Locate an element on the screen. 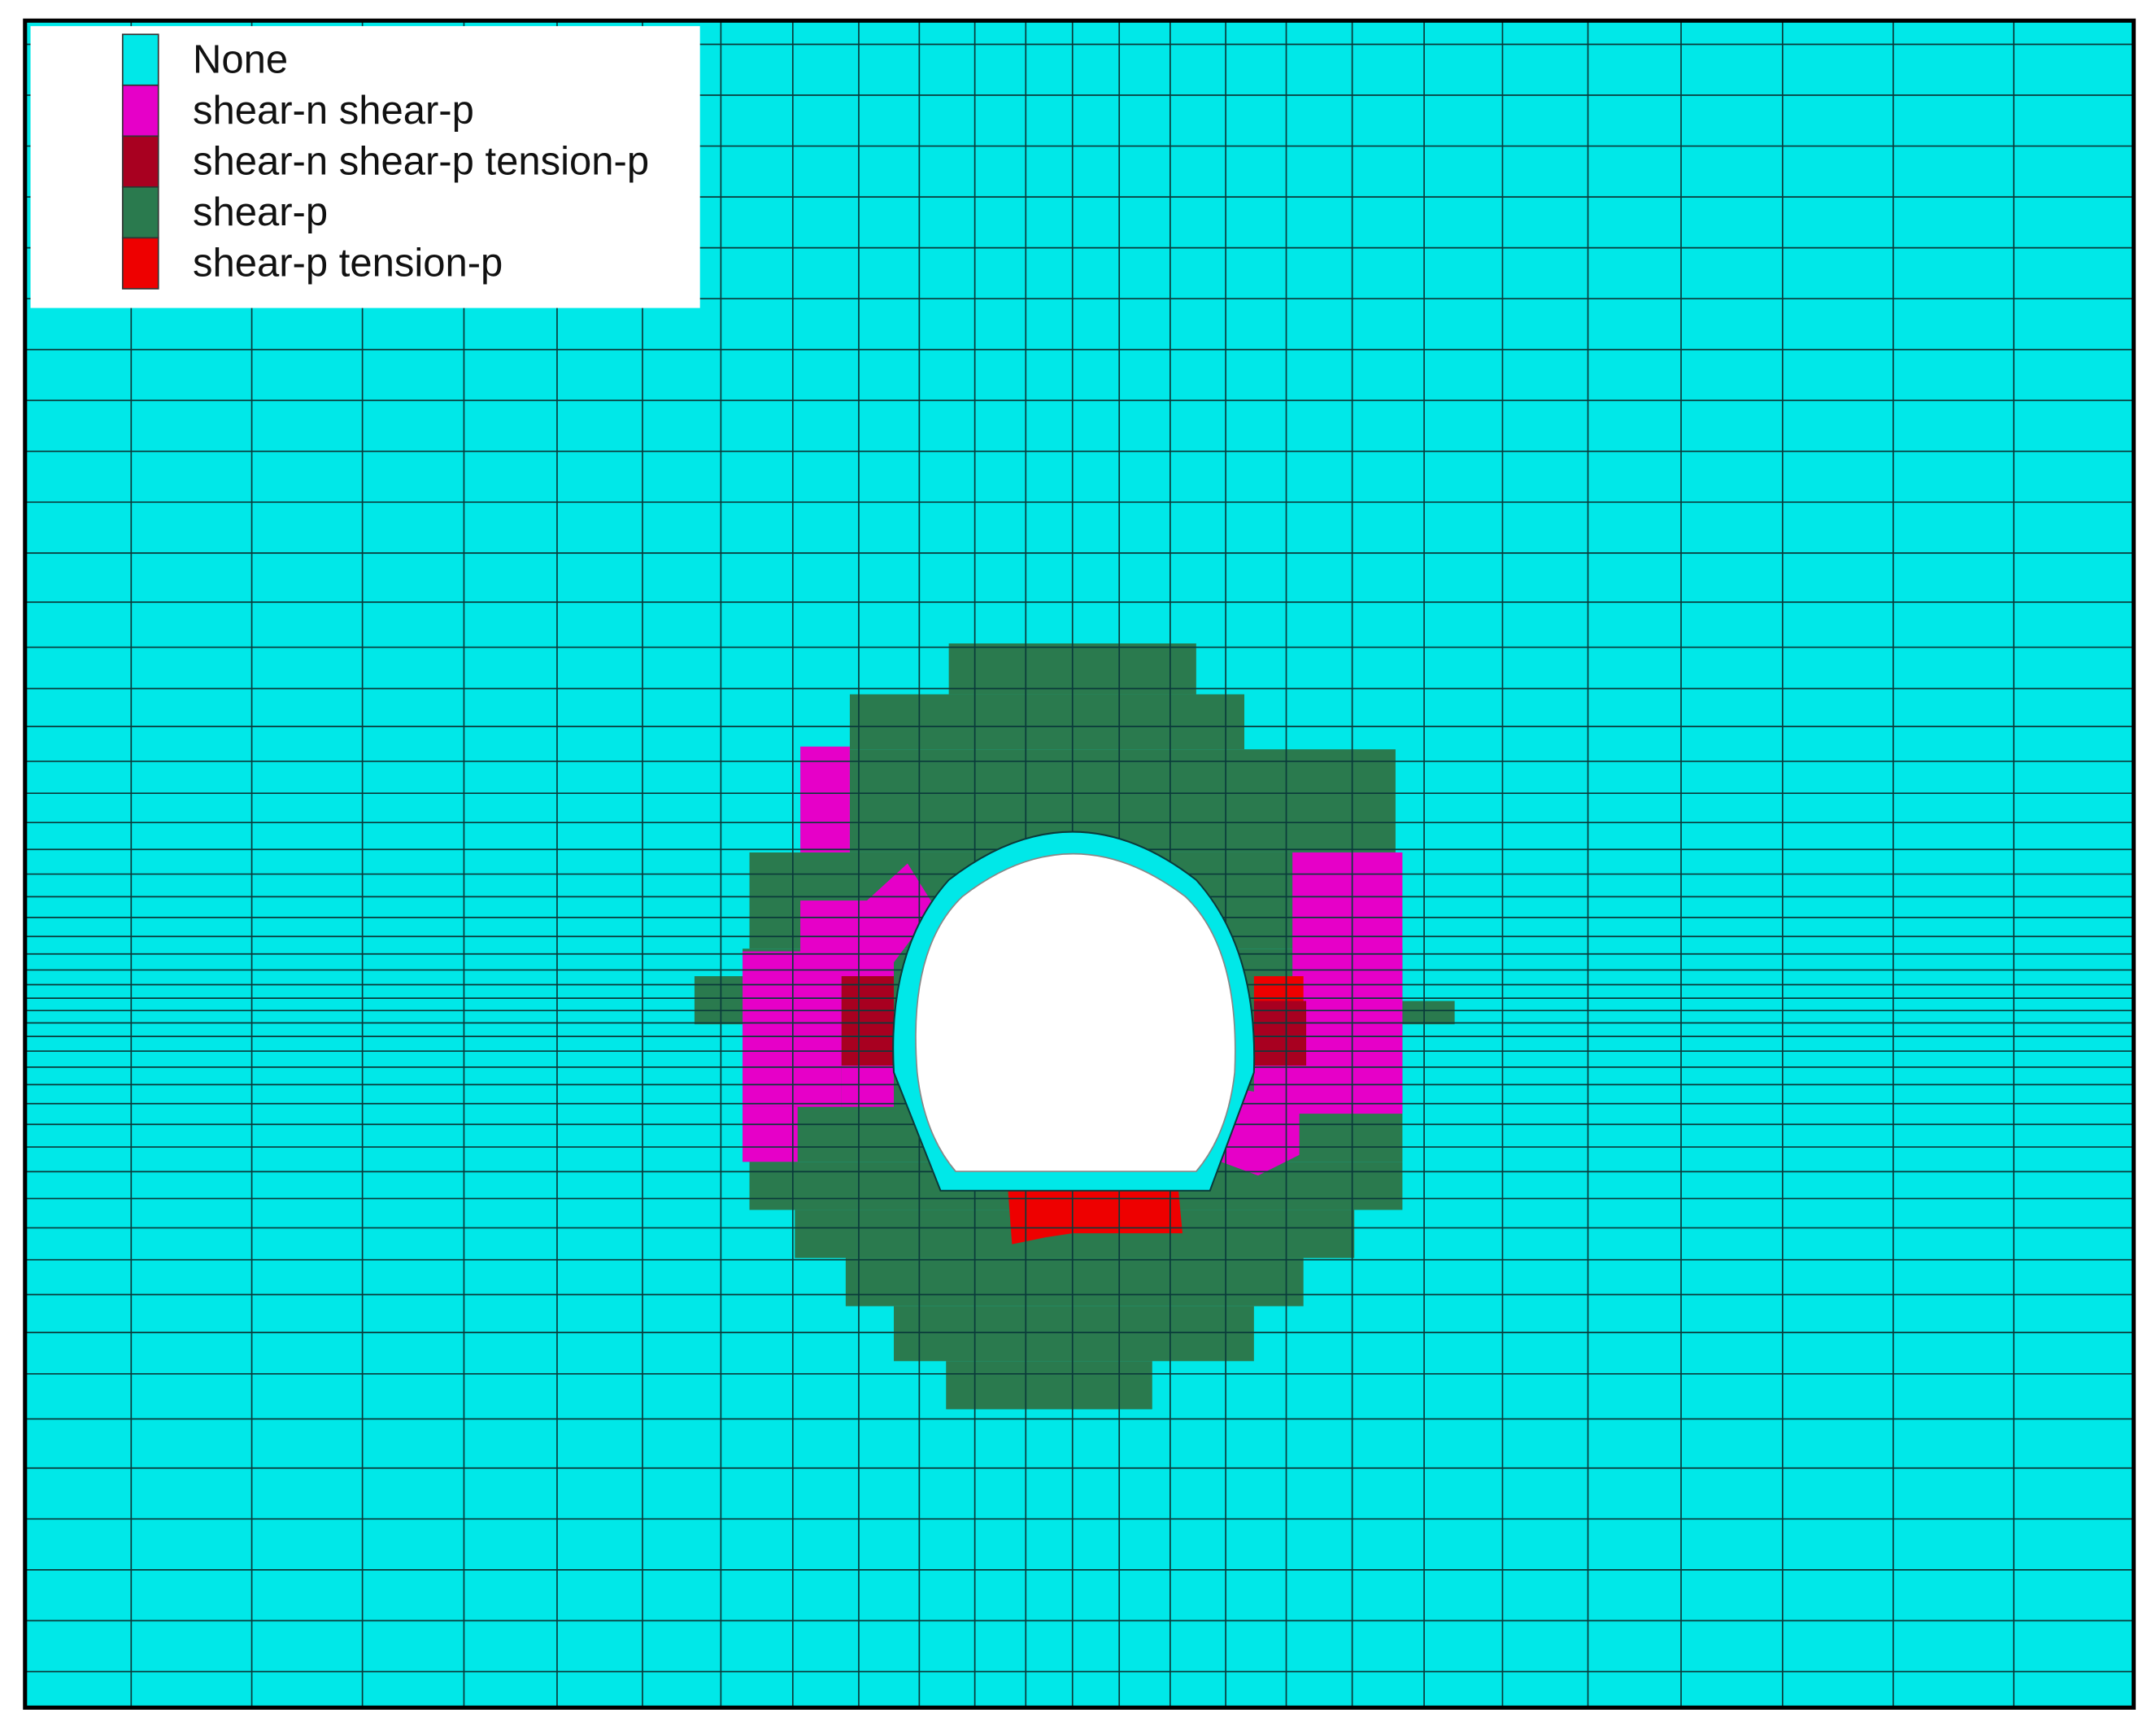  legend-label: shear-n shear-p is located at coordinates (333, 111).